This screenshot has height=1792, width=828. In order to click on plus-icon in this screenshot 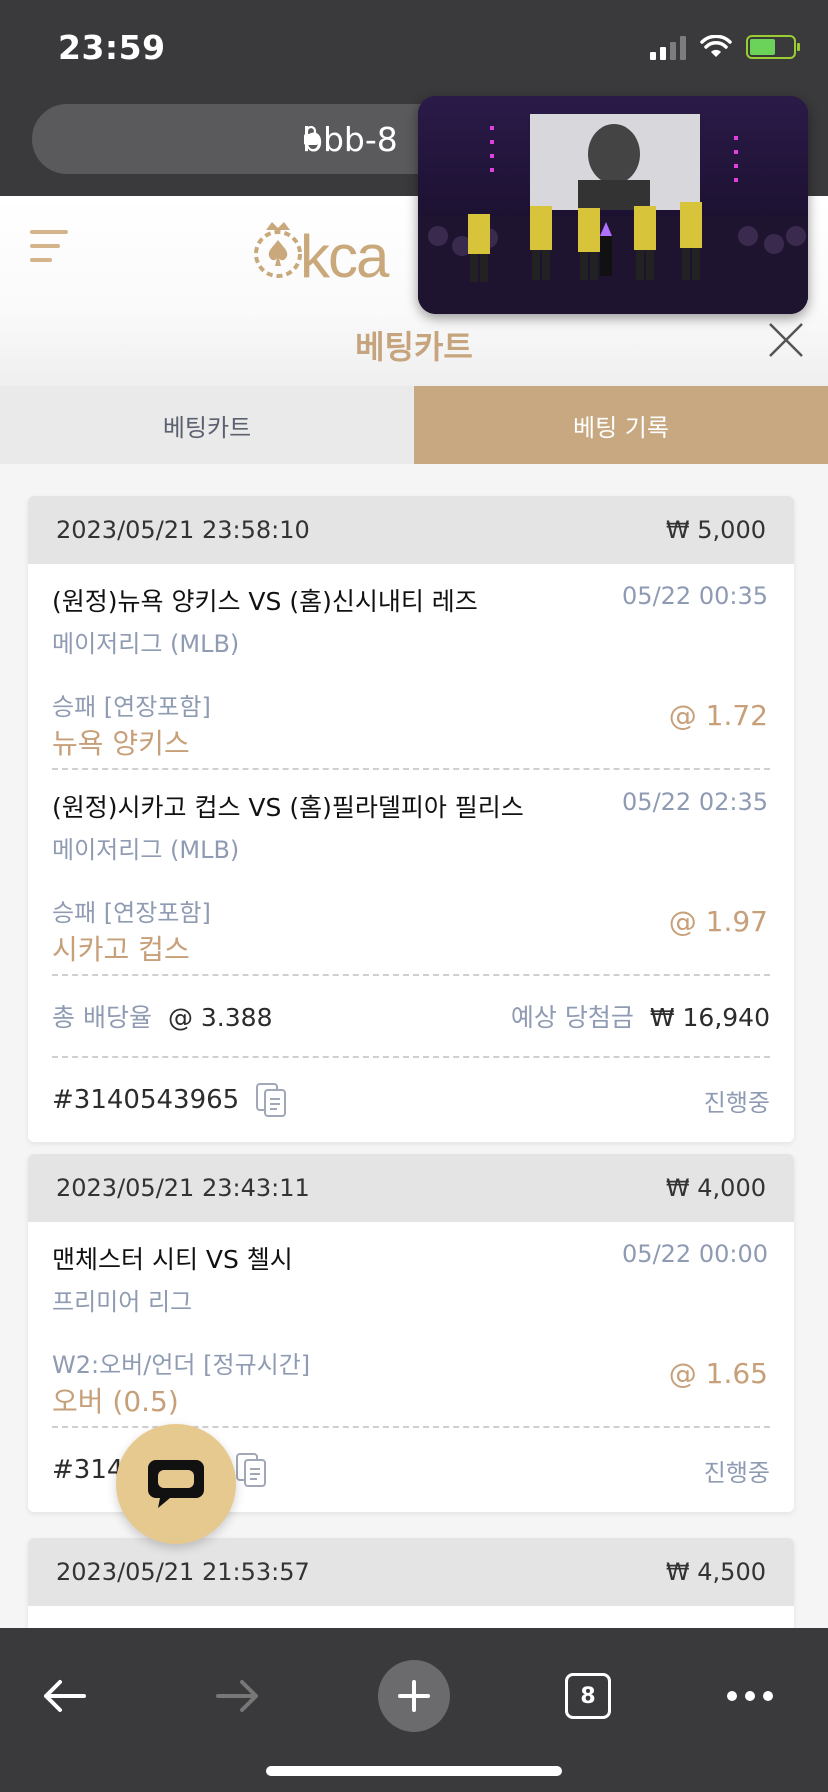, I will do `click(414, 1696)`.